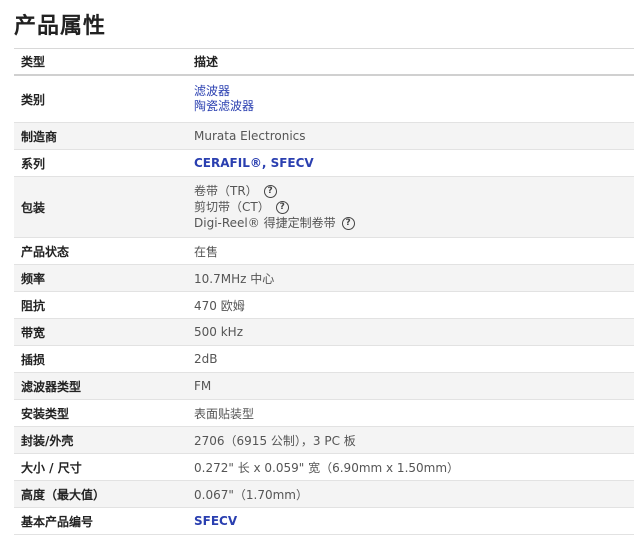 The image size is (634, 535). What do you see at coordinates (410, 359) in the screenshot?
I see `value-insertion-loss: 2dB` at bounding box center [410, 359].